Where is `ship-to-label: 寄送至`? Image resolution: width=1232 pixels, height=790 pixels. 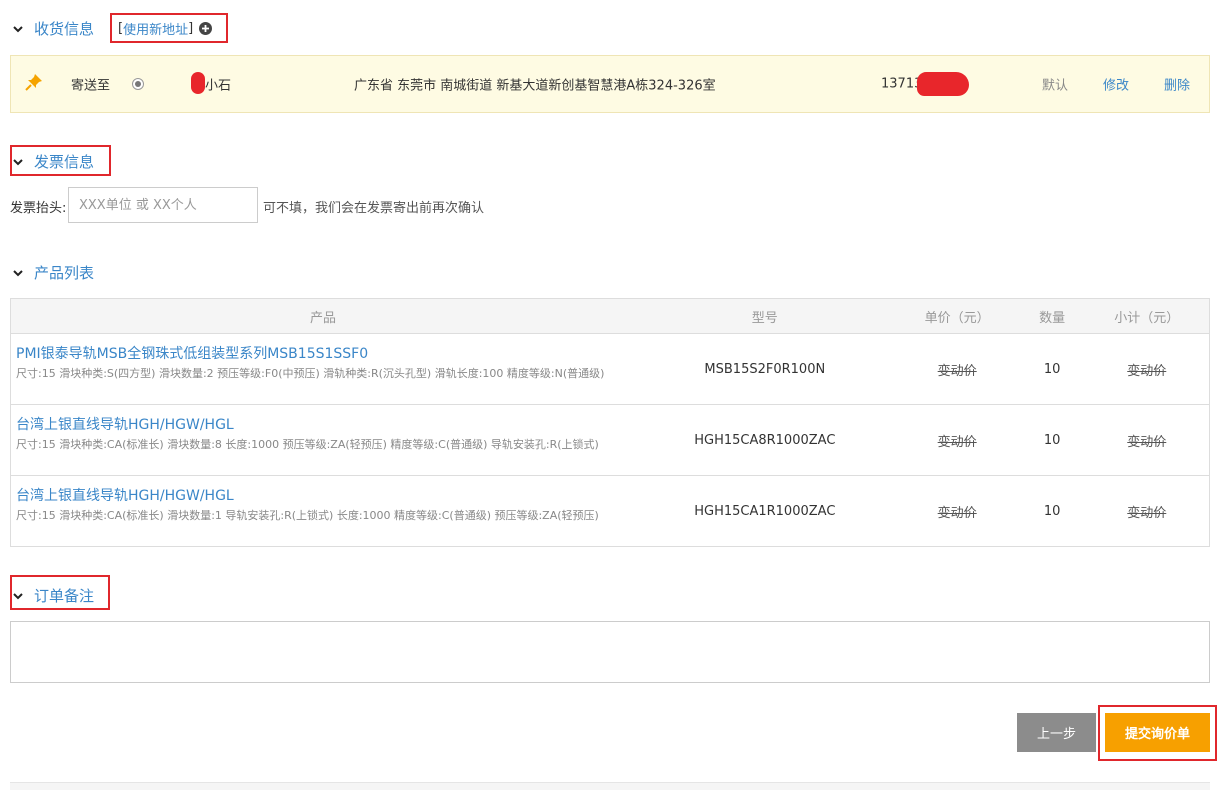
ship-to-label: 寄送至 is located at coordinates (91, 86).